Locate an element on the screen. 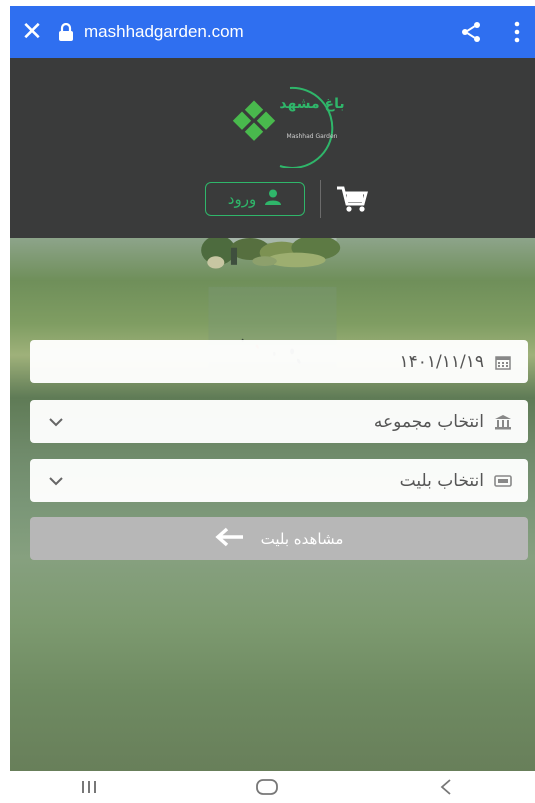 This screenshot has height=803, width=535. logo-text-sub: Mashhad Garden is located at coordinates (312, 136).